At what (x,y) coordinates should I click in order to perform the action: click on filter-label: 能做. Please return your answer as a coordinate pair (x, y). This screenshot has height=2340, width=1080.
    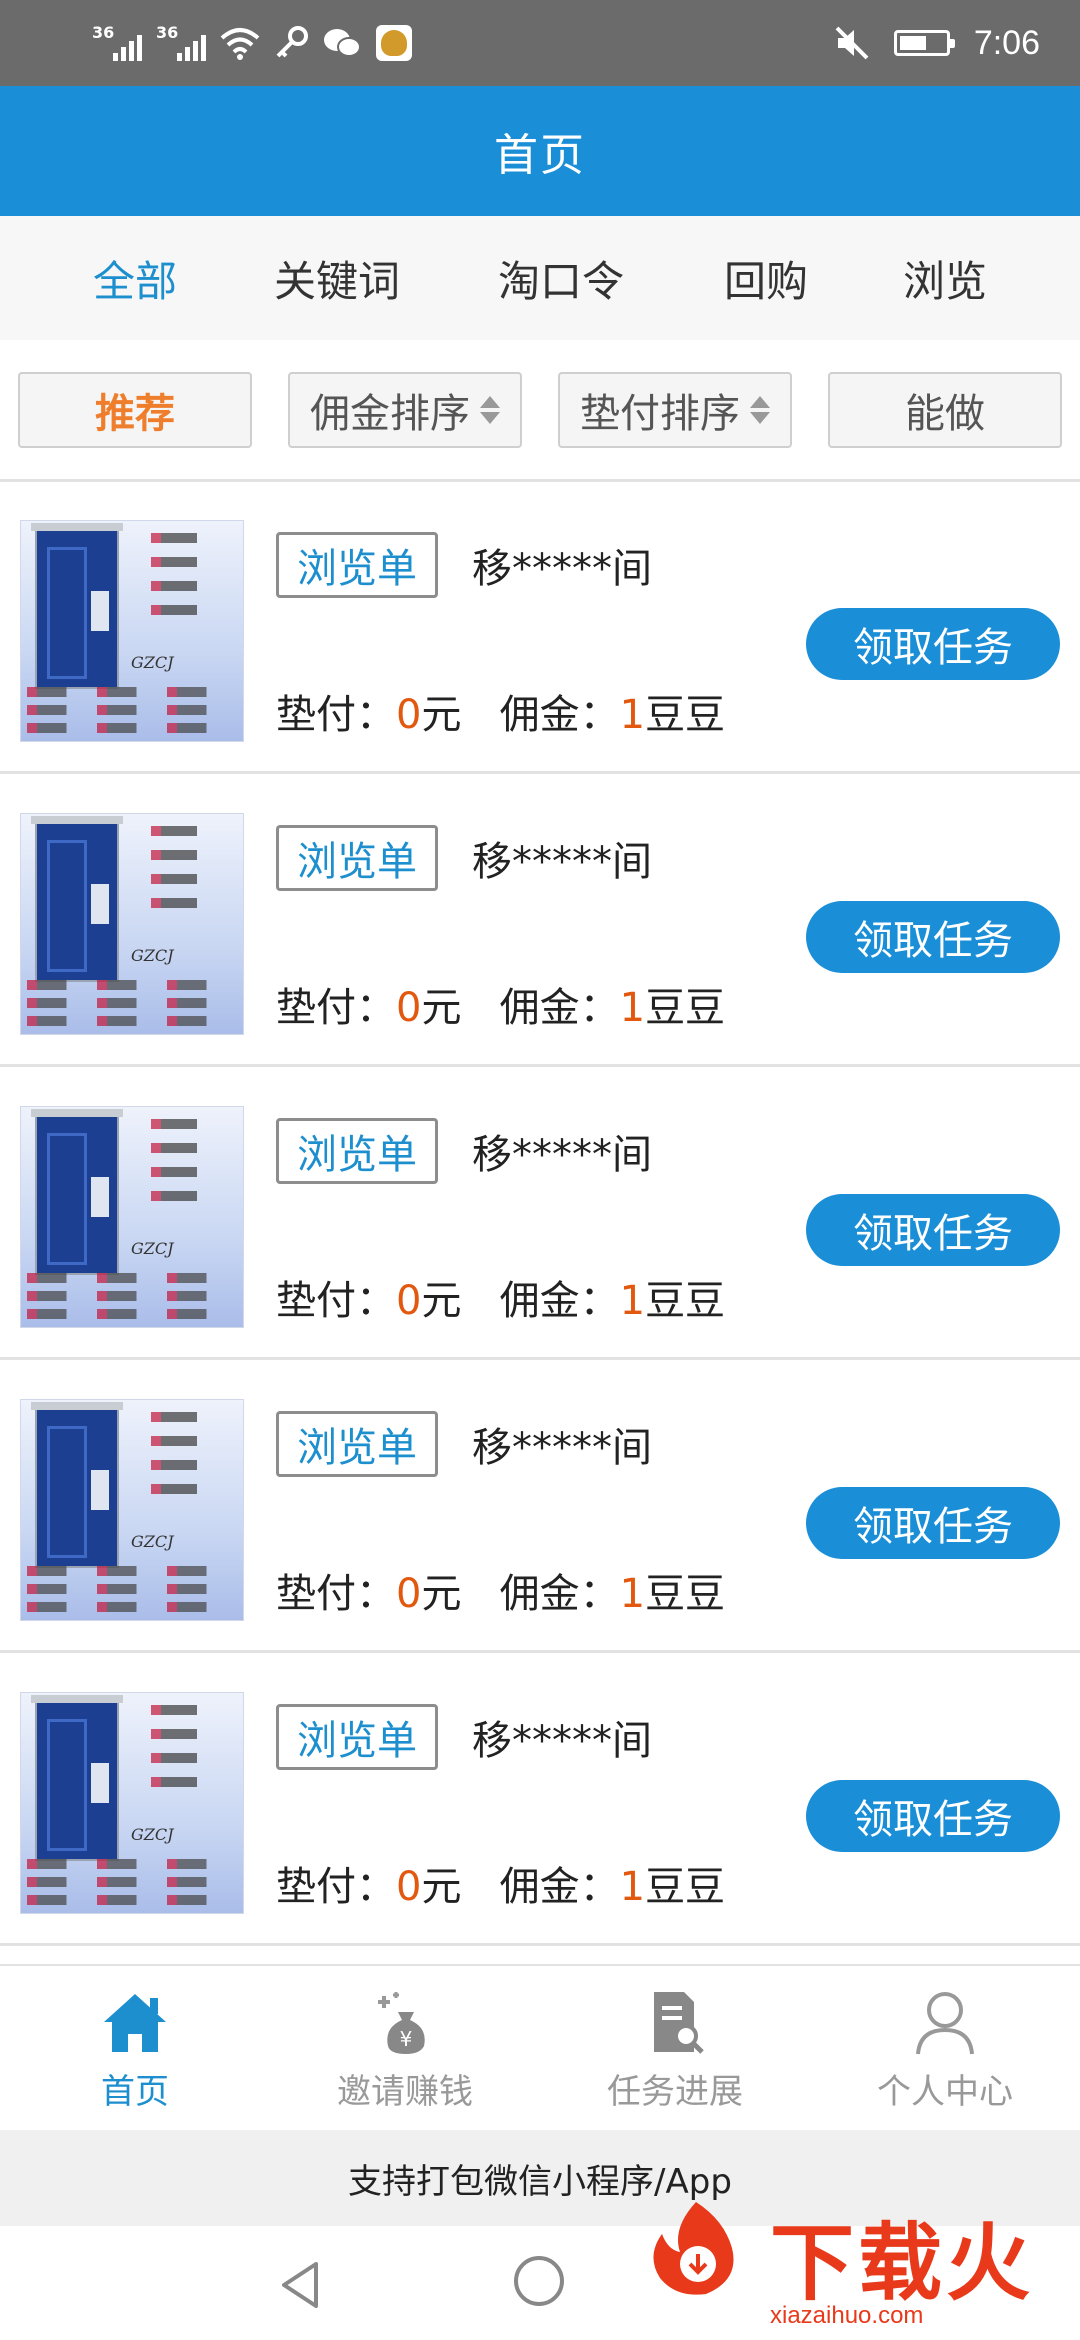
    Looking at the image, I should click on (945, 414).